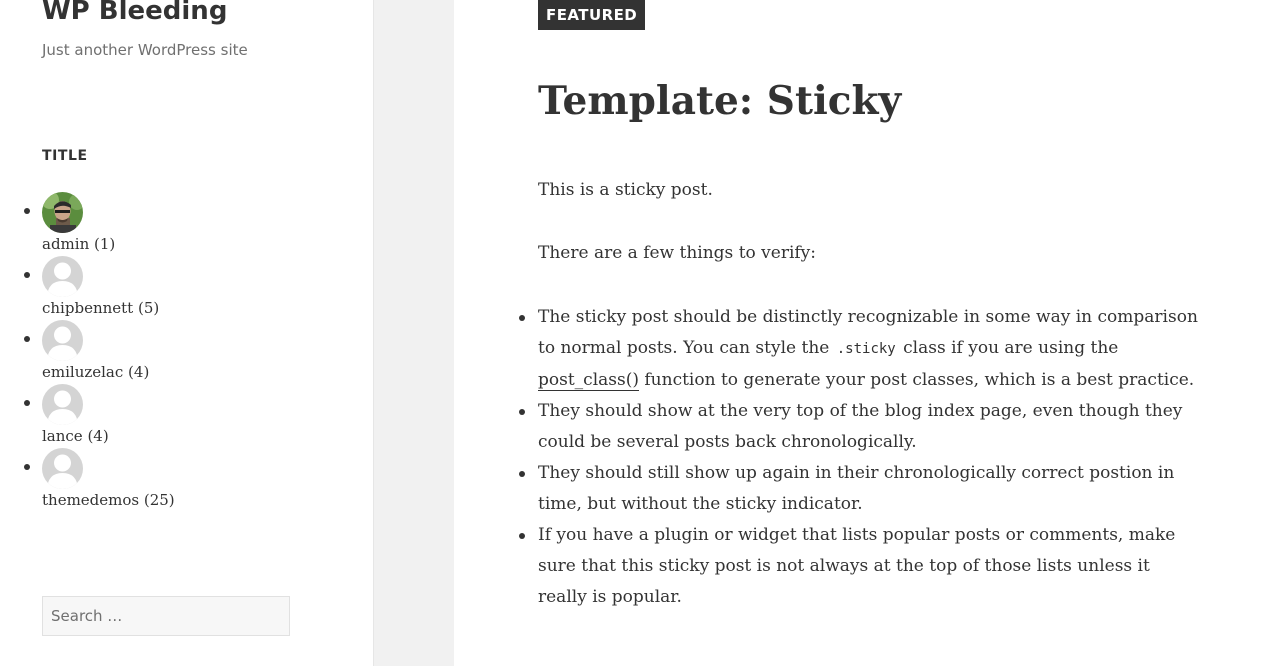 This screenshot has width=1262, height=666. Describe the element at coordinates (65, 156) in the screenshot. I see `widget-title: TITLE` at that location.